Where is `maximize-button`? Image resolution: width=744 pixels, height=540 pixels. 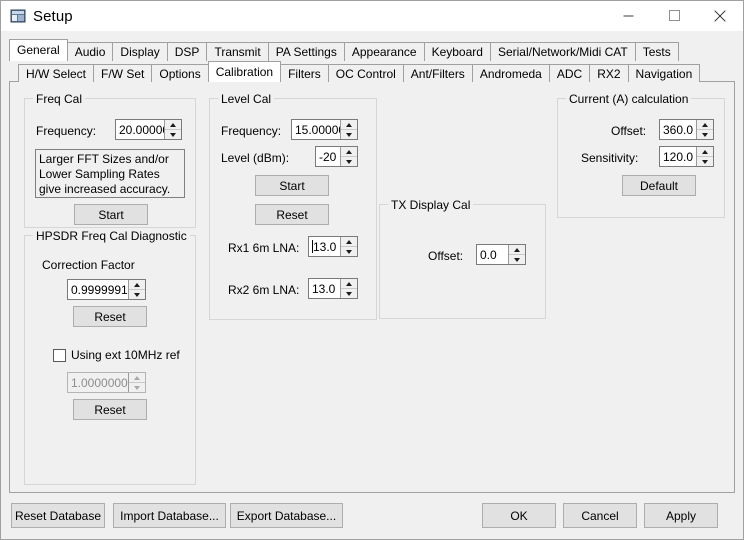 maximize-button is located at coordinates (674, 15).